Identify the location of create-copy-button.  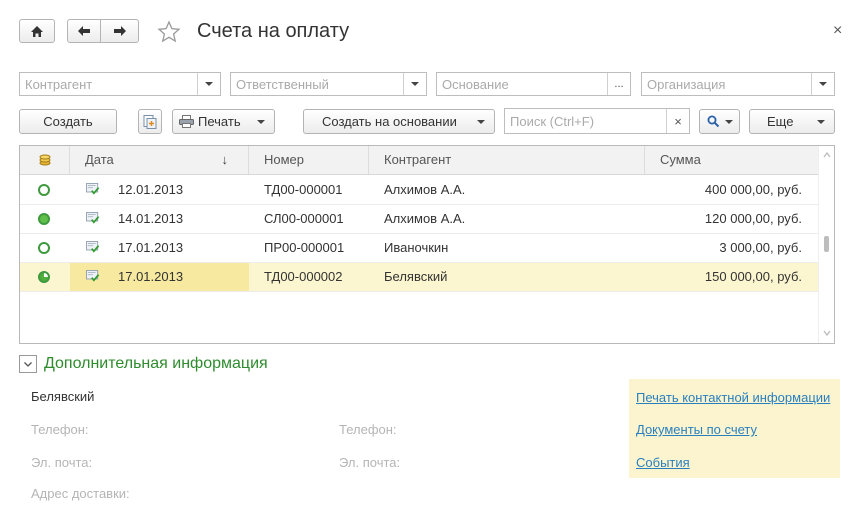
(150, 121).